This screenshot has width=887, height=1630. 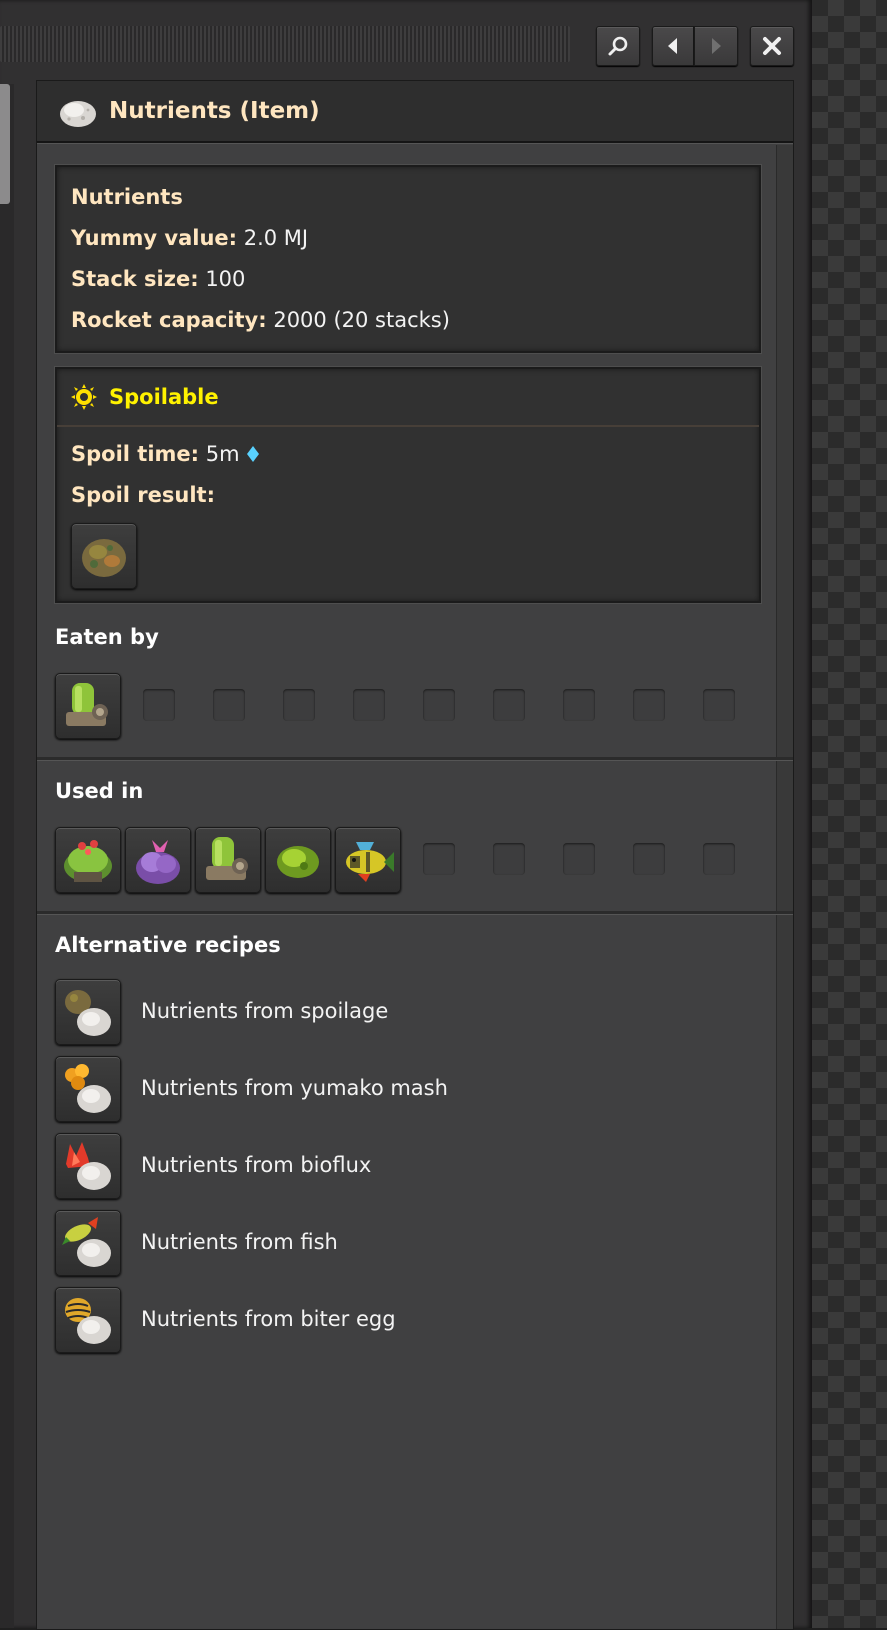 What do you see at coordinates (407, 1168) in the screenshot?
I see `recipe-row: Nutrients from bioflux` at bounding box center [407, 1168].